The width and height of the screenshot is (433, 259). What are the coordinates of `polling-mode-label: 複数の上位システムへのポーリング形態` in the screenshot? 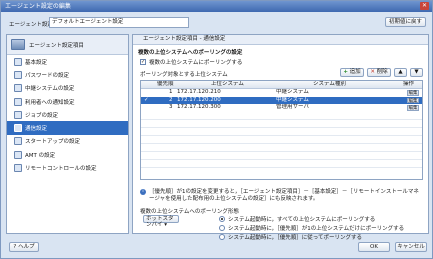 It's located at (189, 212).